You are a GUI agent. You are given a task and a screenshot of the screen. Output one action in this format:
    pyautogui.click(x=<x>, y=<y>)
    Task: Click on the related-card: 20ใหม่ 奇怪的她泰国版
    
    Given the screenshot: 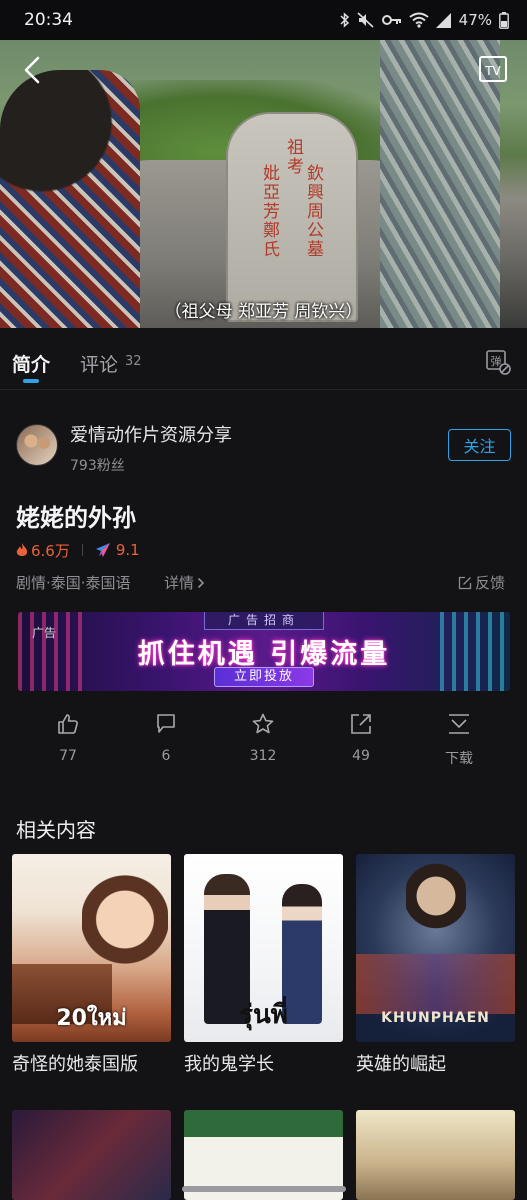 What is the action you would take?
    pyautogui.click(x=91, y=965)
    